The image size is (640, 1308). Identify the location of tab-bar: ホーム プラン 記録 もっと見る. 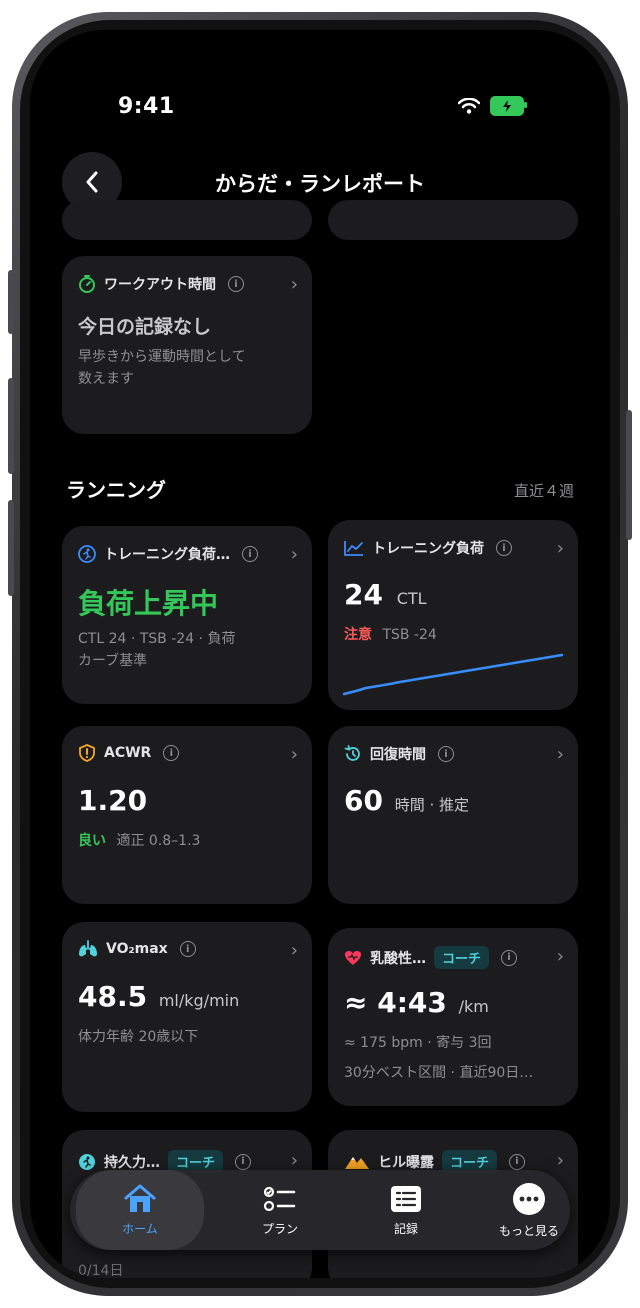
(320, 1210).